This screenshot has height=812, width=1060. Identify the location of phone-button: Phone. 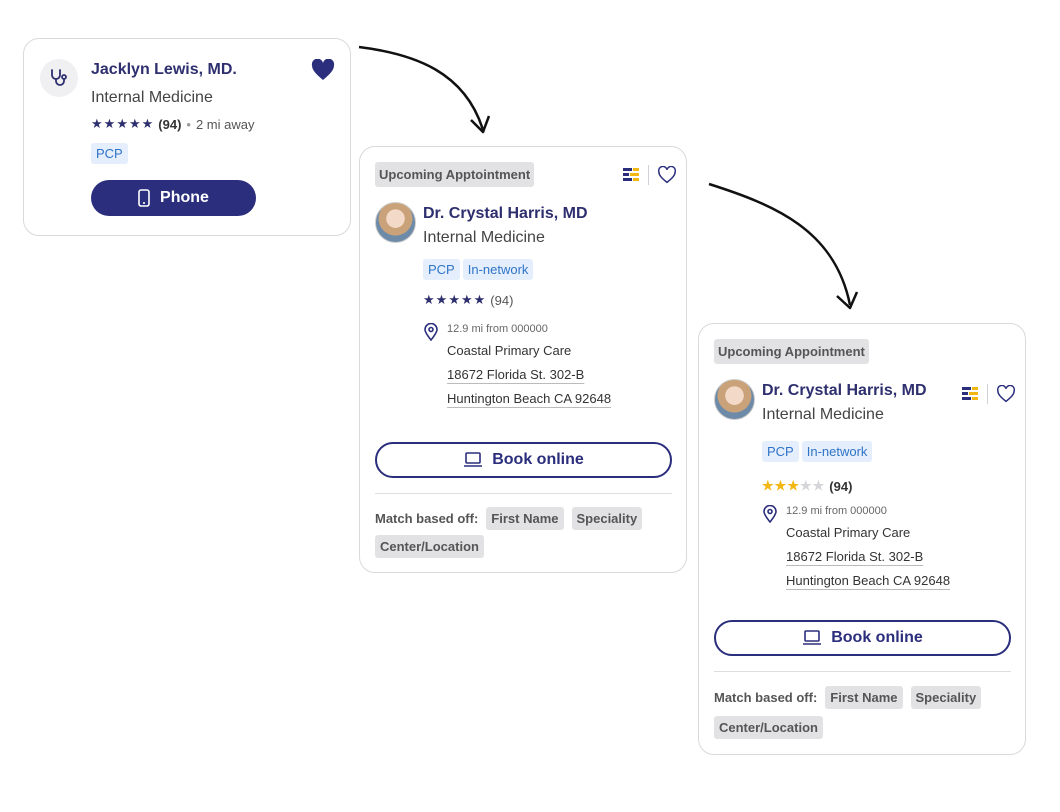
(173, 198).